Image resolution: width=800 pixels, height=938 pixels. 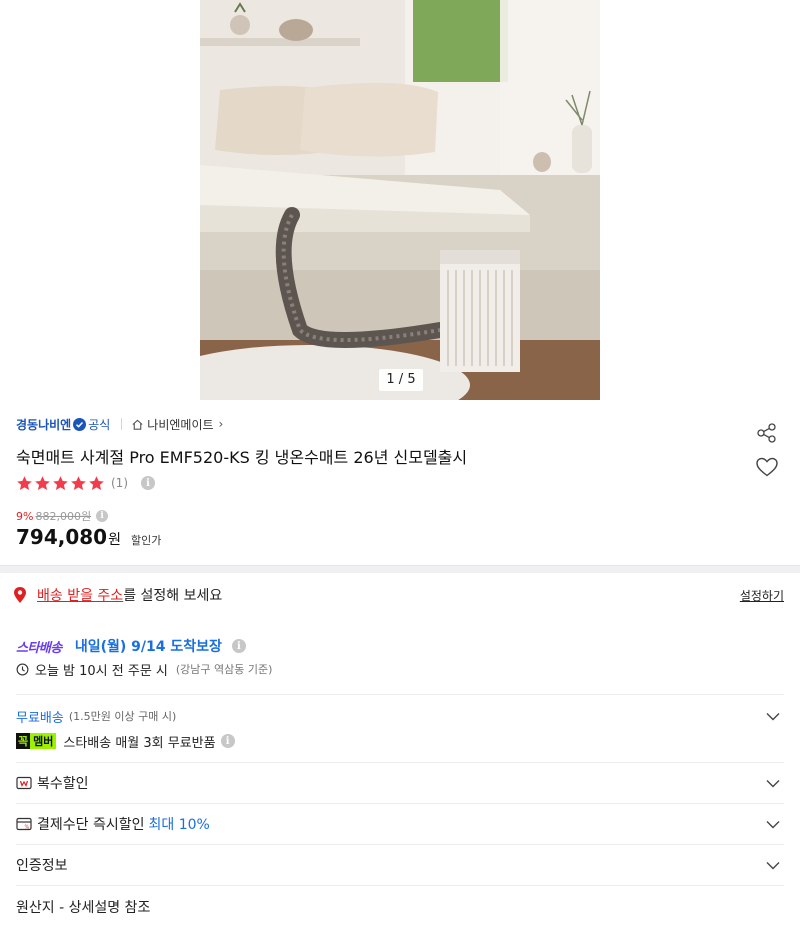 What do you see at coordinates (146, 540) in the screenshot?
I see `price-label: 할인가` at bounding box center [146, 540].